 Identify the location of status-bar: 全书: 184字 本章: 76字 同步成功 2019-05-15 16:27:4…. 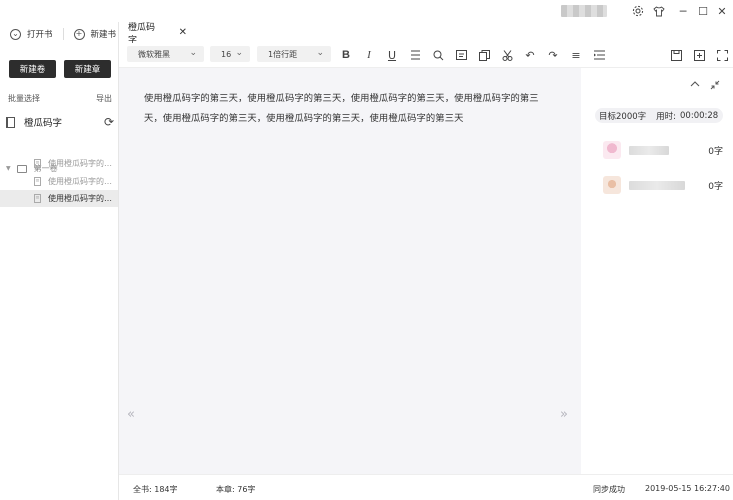
(426, 487).